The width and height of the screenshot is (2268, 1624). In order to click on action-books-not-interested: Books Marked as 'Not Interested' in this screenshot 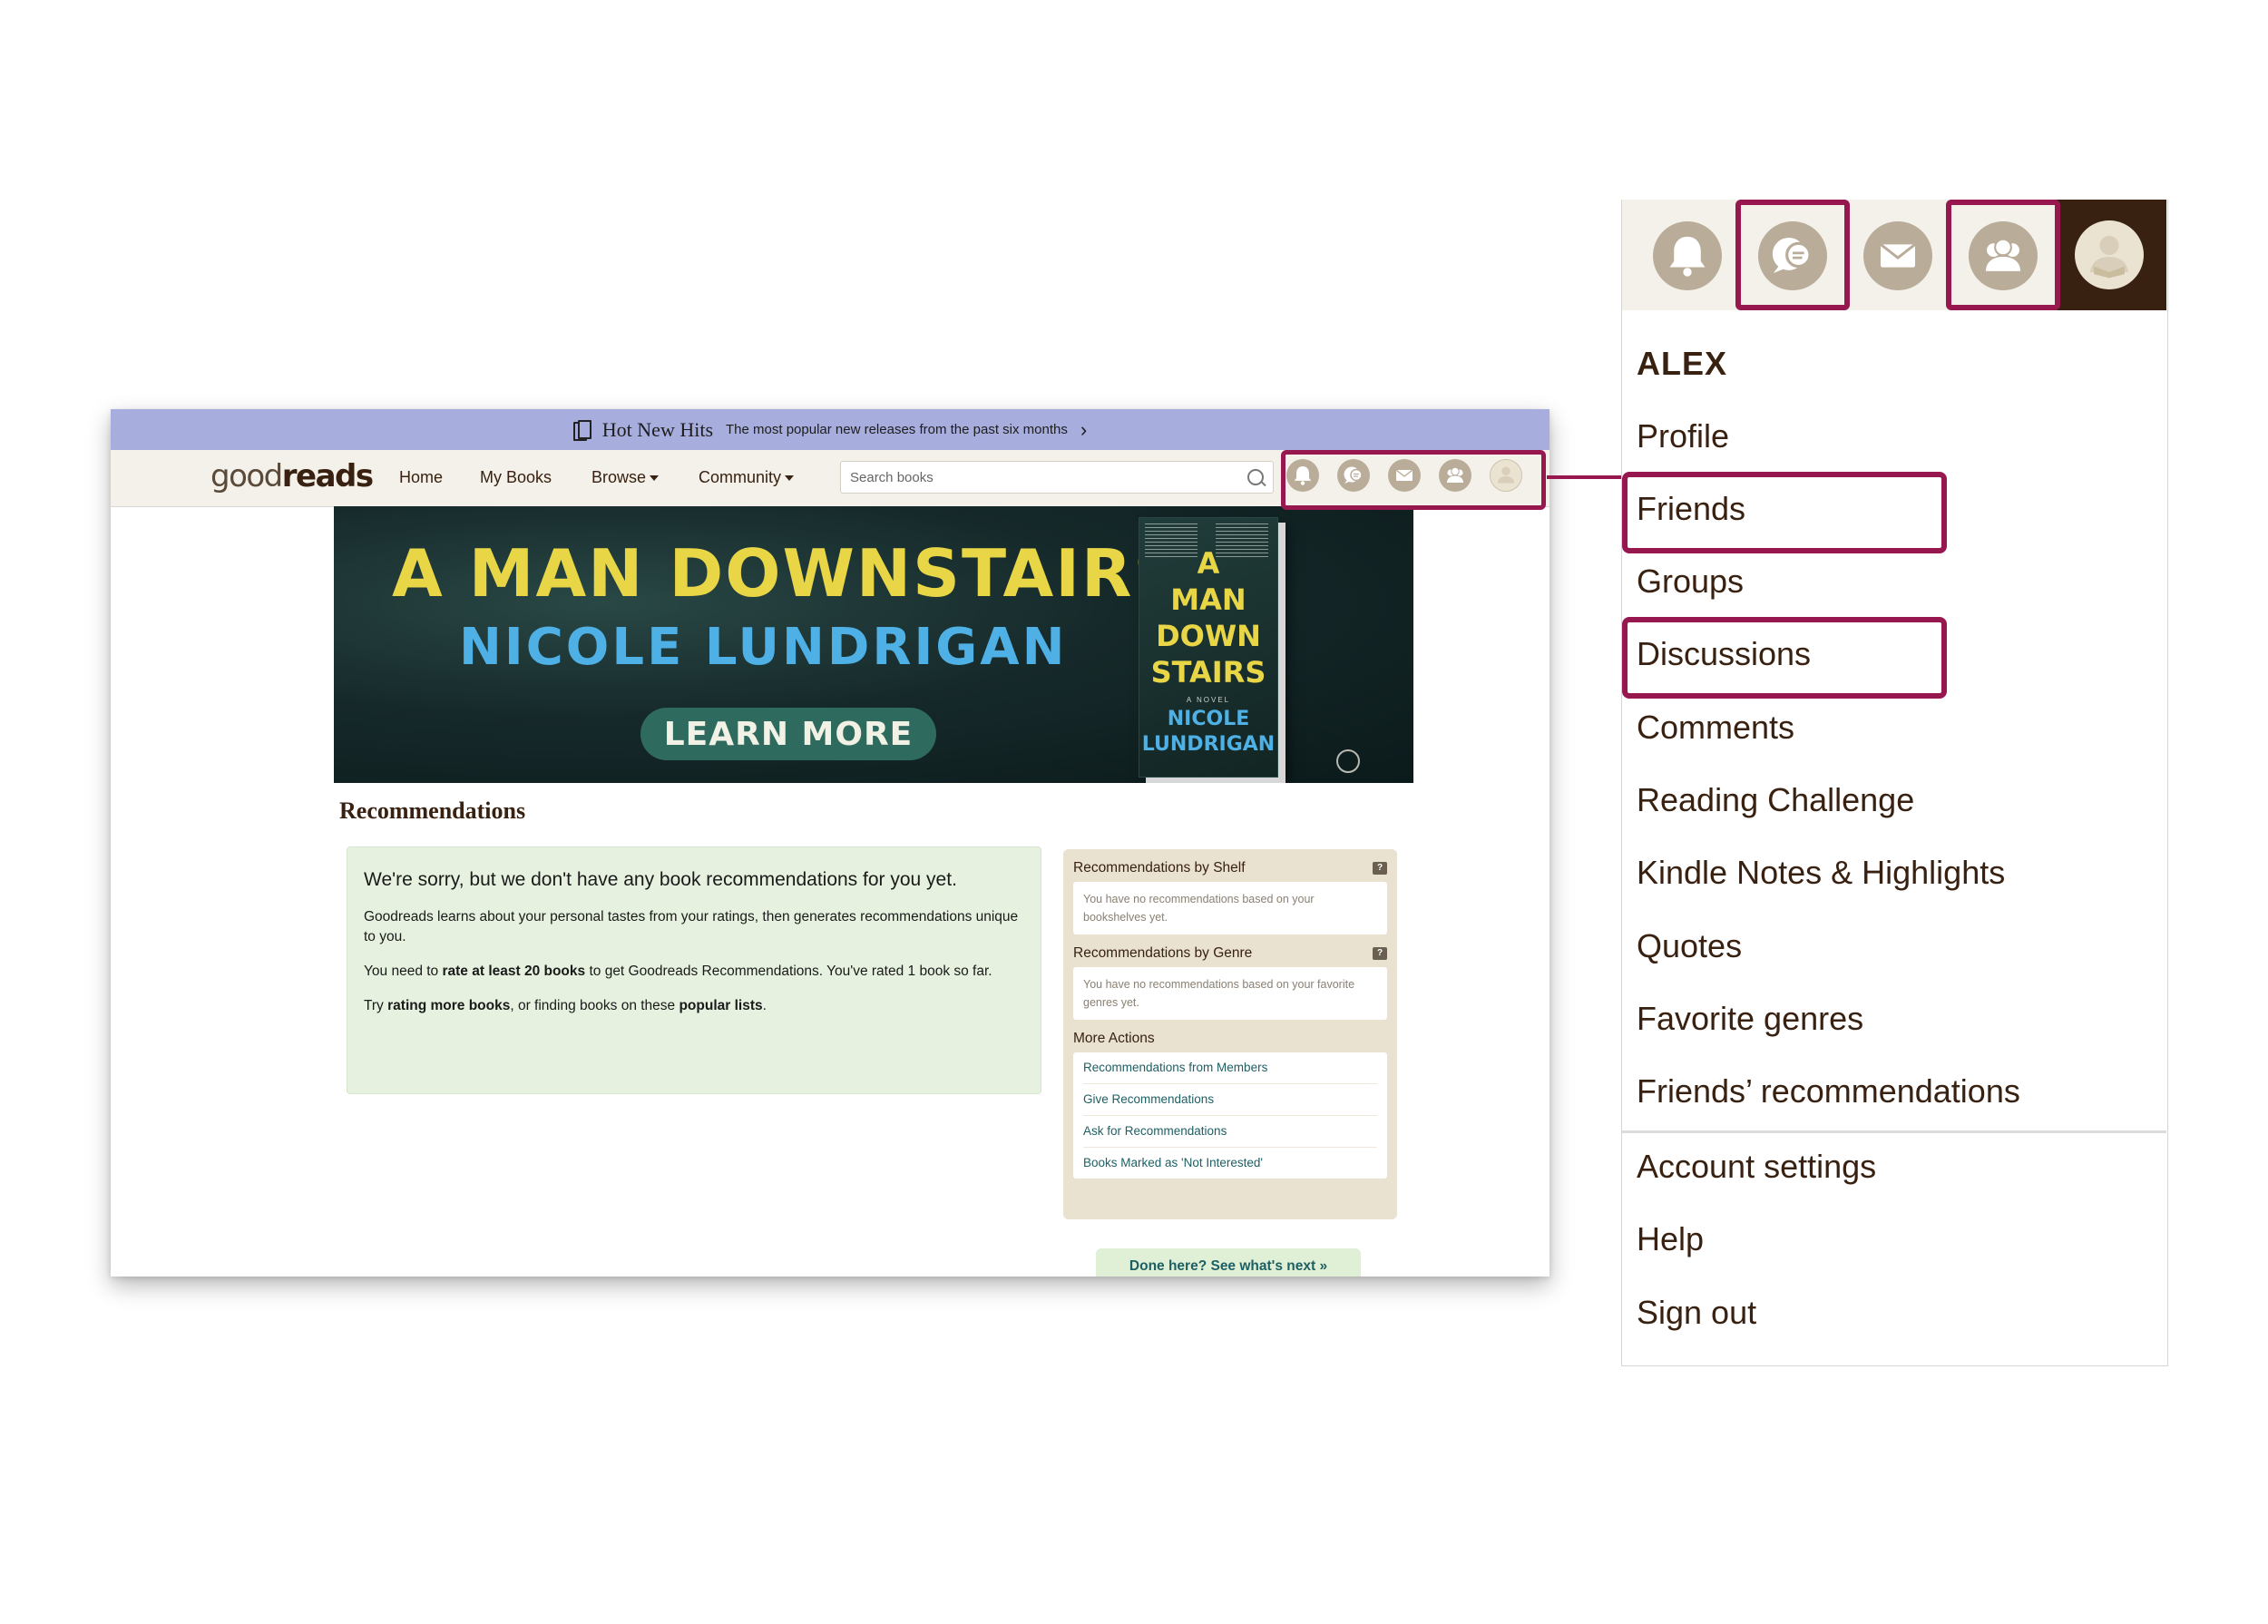, I will do `click(1230, 1163)`.